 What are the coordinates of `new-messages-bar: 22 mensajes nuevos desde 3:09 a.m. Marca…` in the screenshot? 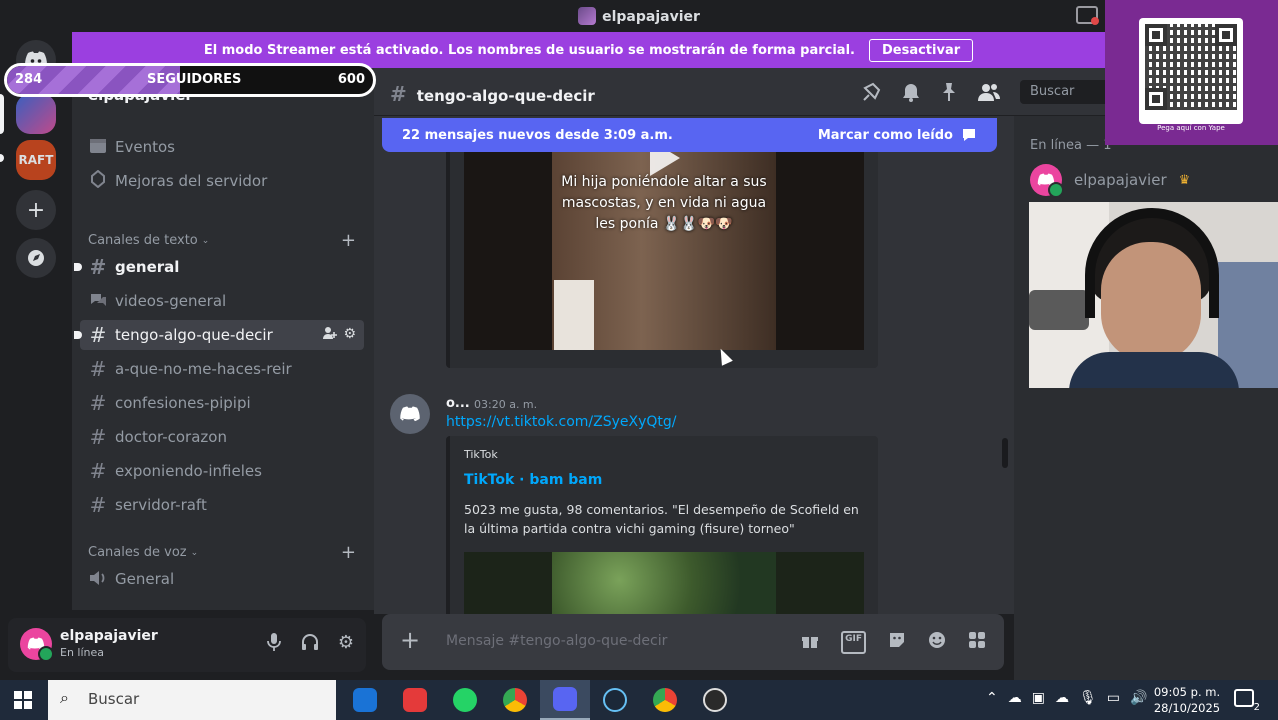 It's located at (689, 135).